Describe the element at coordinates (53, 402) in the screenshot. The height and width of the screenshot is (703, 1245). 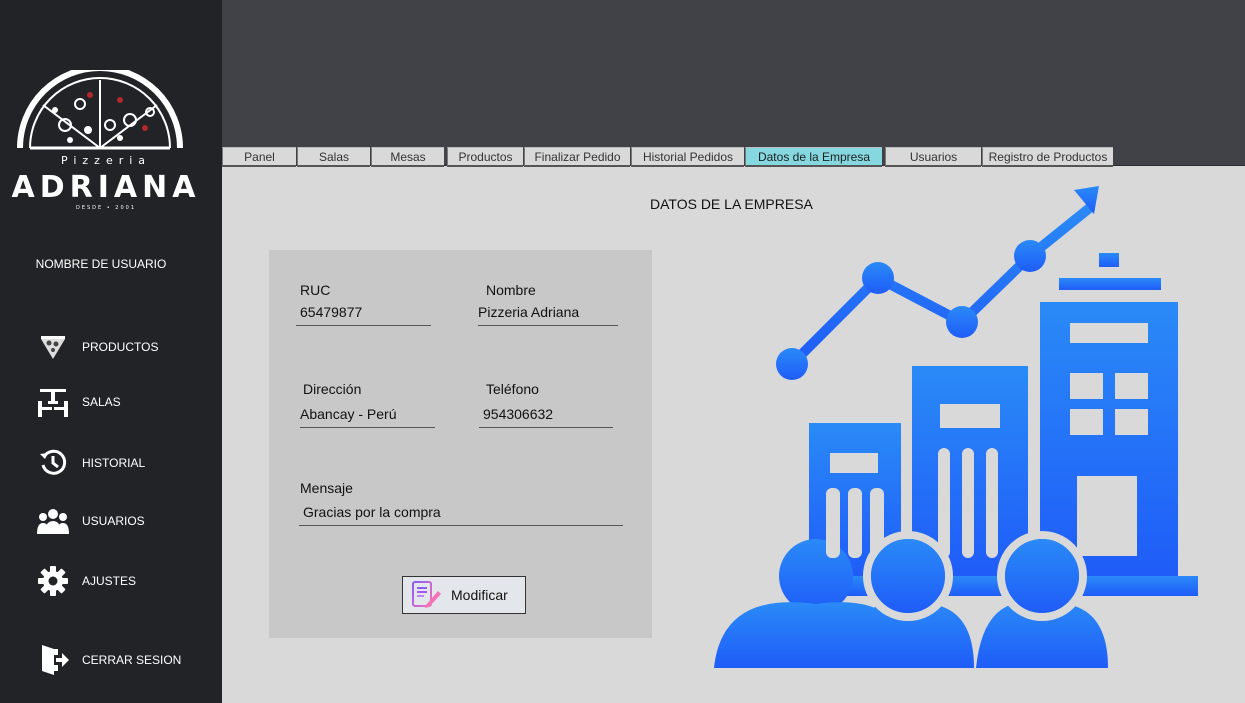
I see `table-chairs-icon` at that location.